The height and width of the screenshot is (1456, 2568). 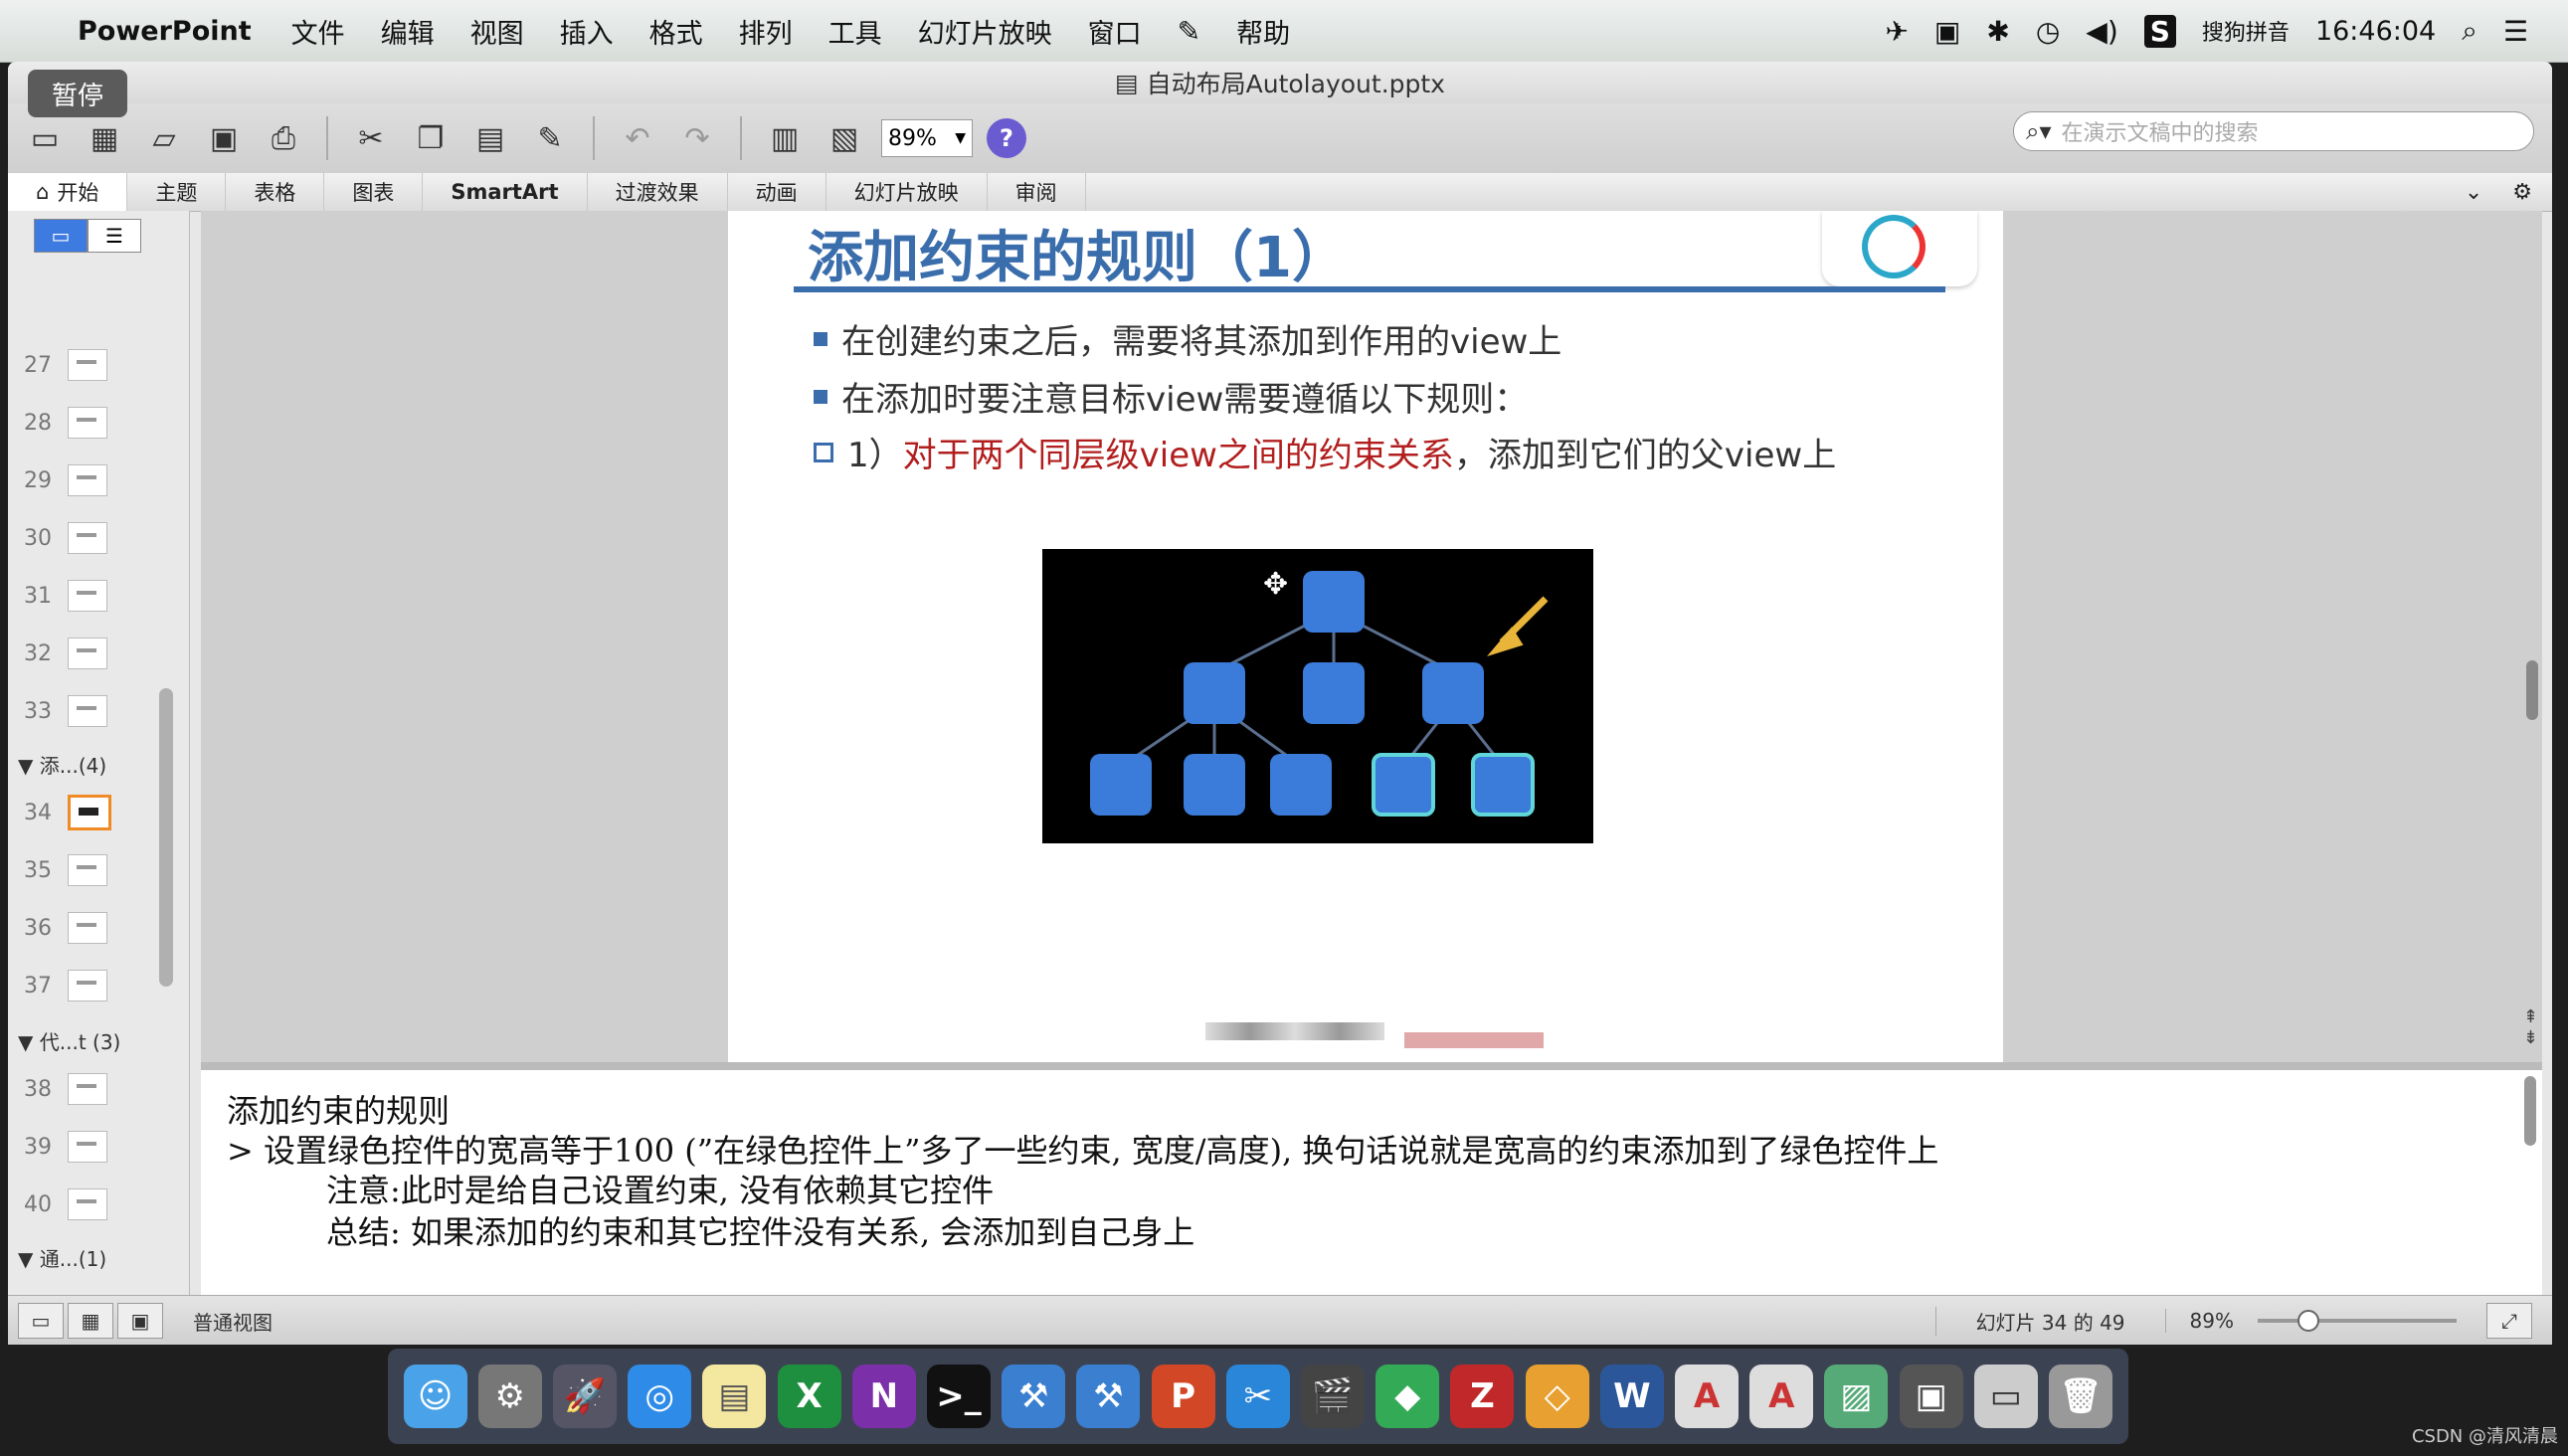 I want to click on slide-thumb-row: 36, so click(x=87, y=928).